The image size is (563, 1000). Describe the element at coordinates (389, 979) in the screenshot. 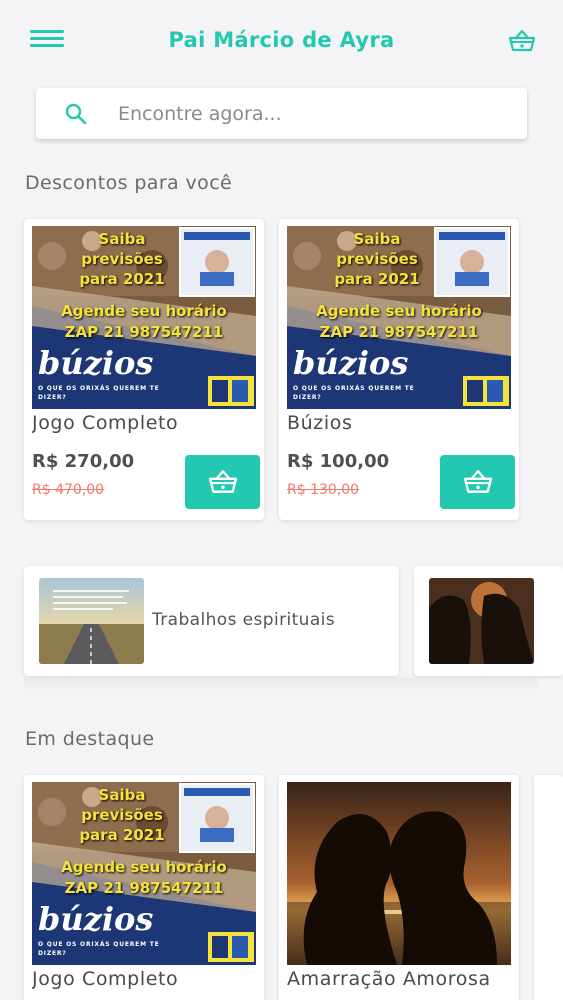

I see `product-name: Amarração Amorosa` at that location.